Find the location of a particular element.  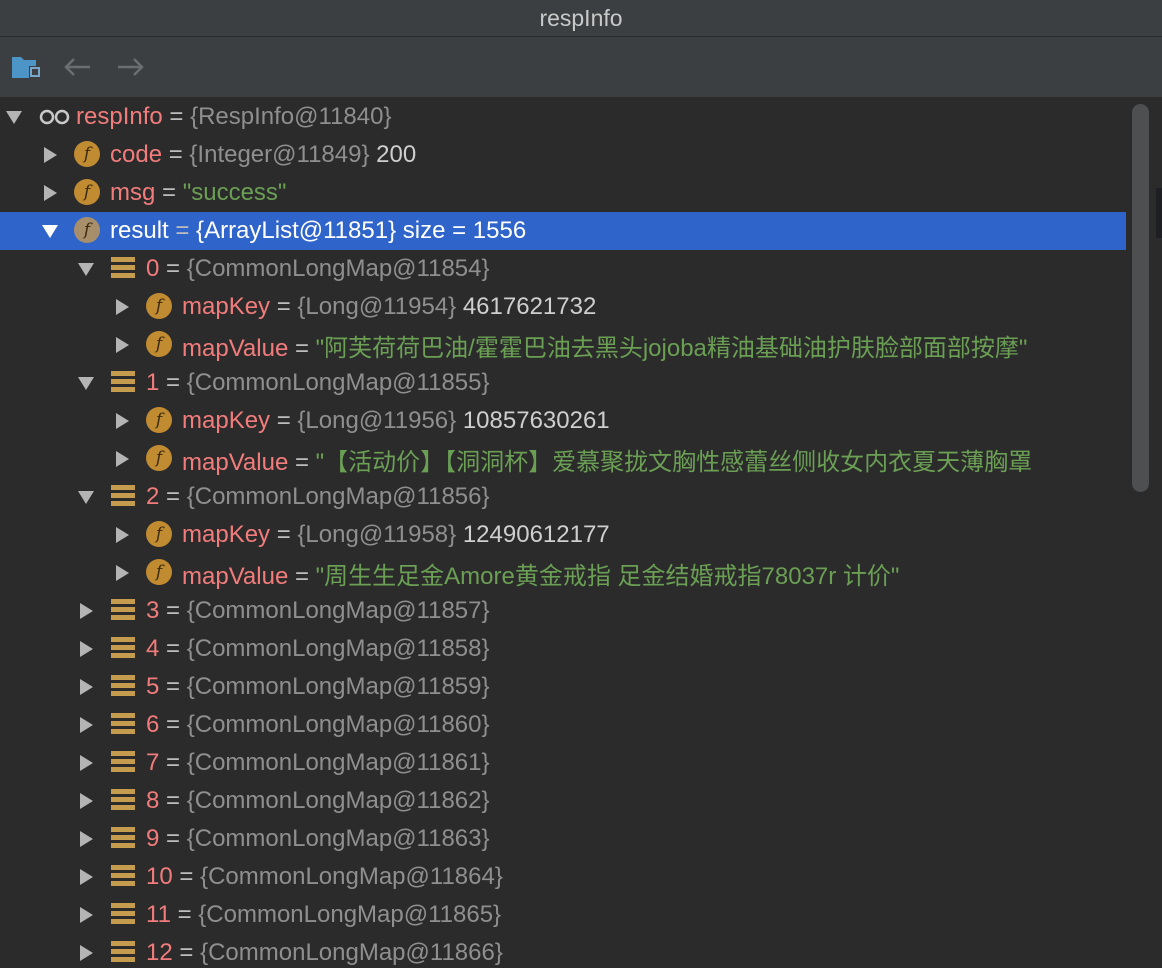

tree-row: respInfo = {RespInfo@11840} is located at coordinates (563, 117).